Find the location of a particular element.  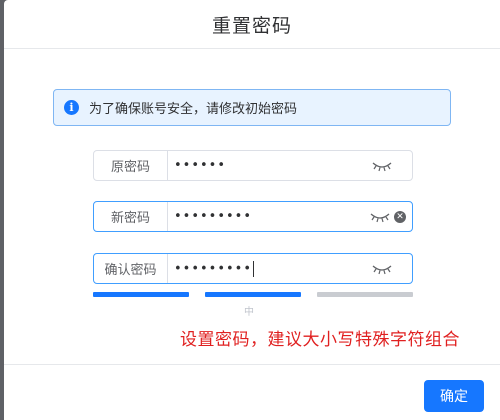

confirm-password-label: 确认密码 is located at coordinates (131, 268).